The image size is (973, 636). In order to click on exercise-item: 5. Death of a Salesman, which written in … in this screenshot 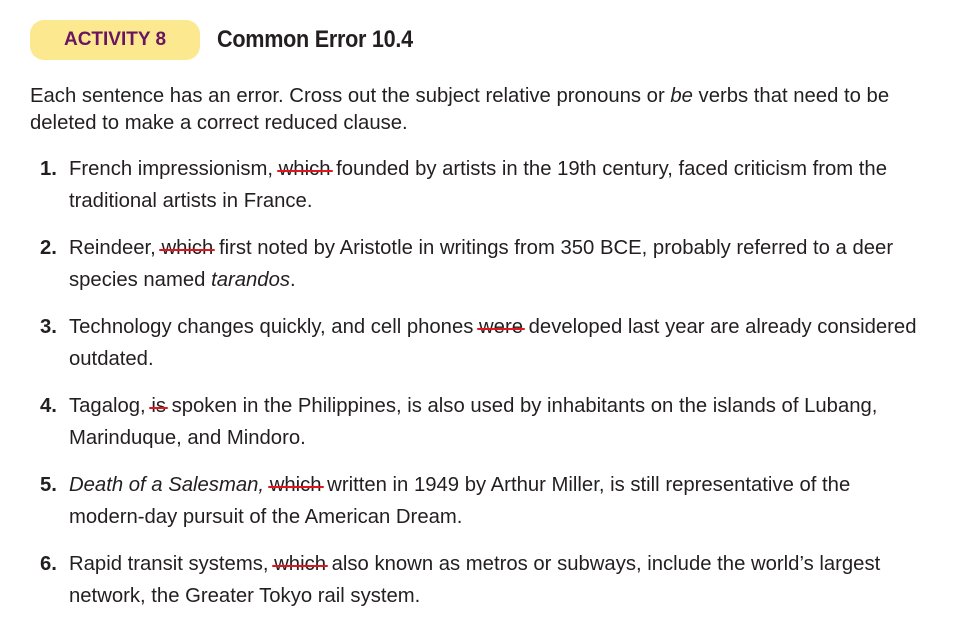, I will do `click(485, 501)`.